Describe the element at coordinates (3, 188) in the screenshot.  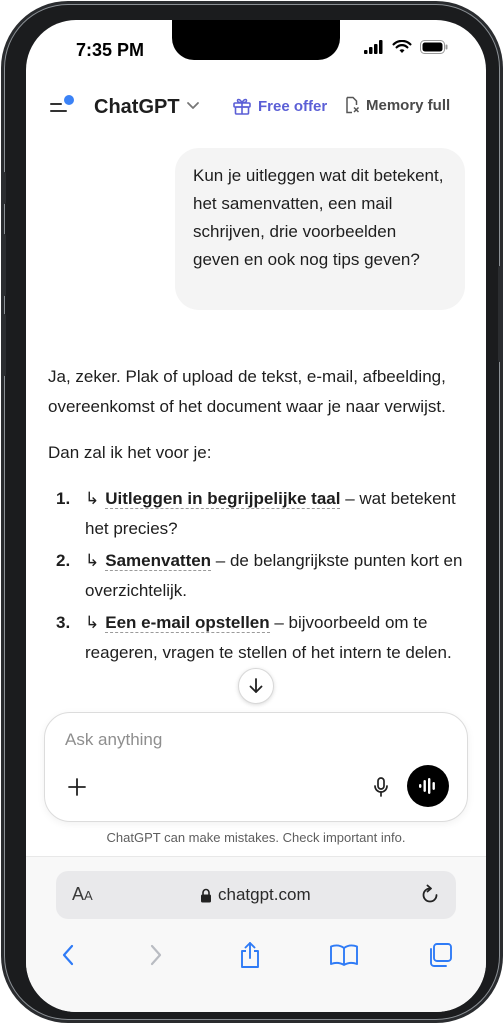
I see `action-button` at that location.